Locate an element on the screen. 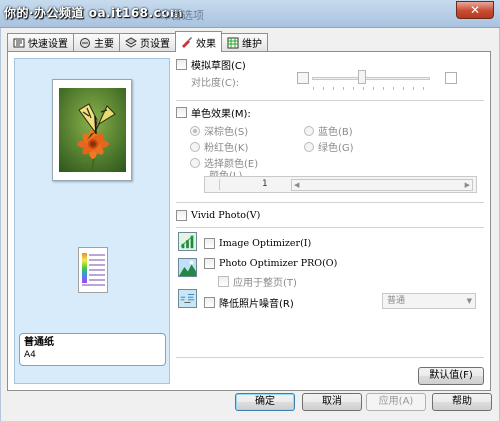 Image resolution: width=500 pixels, height=421 pixels. color-bar is located at coordinates (84, 268).